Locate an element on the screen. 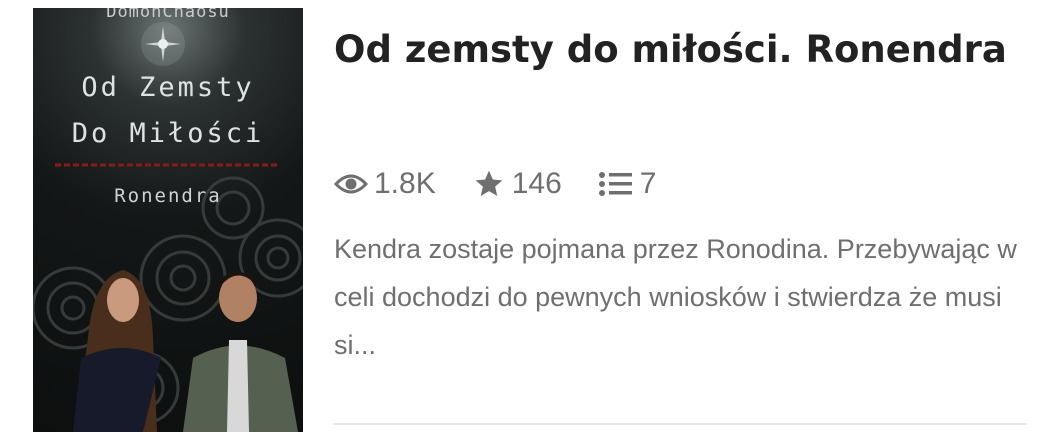 Image resolution: width=1060 pixels, height=437 pixels. star-icon is located at coordinates (489, 183).